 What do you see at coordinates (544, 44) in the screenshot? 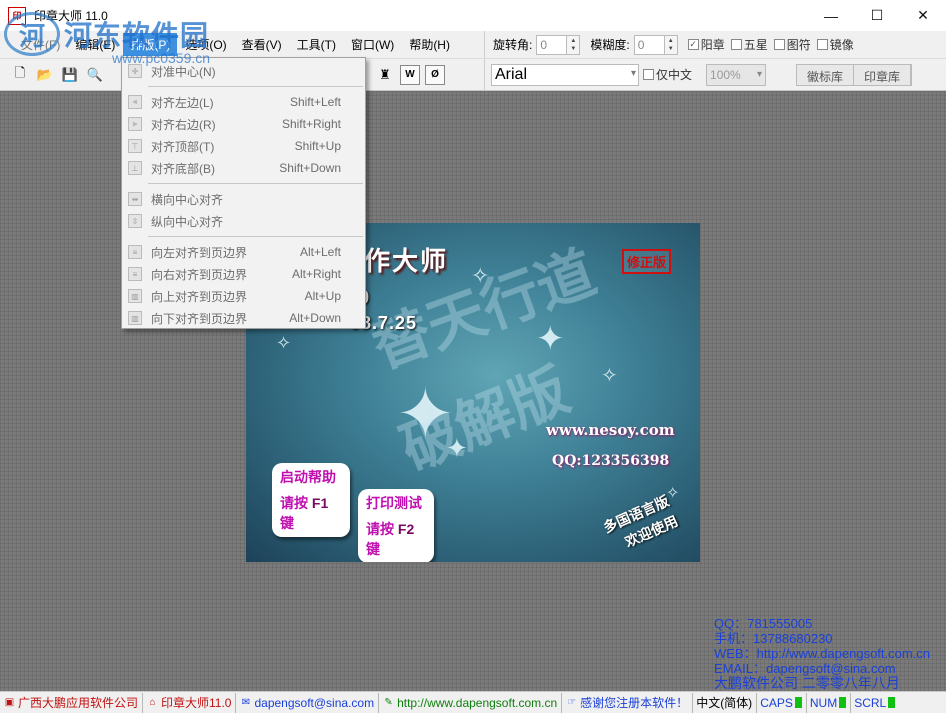
I see `rotate-value: 0` at bounding box center [544, 44].